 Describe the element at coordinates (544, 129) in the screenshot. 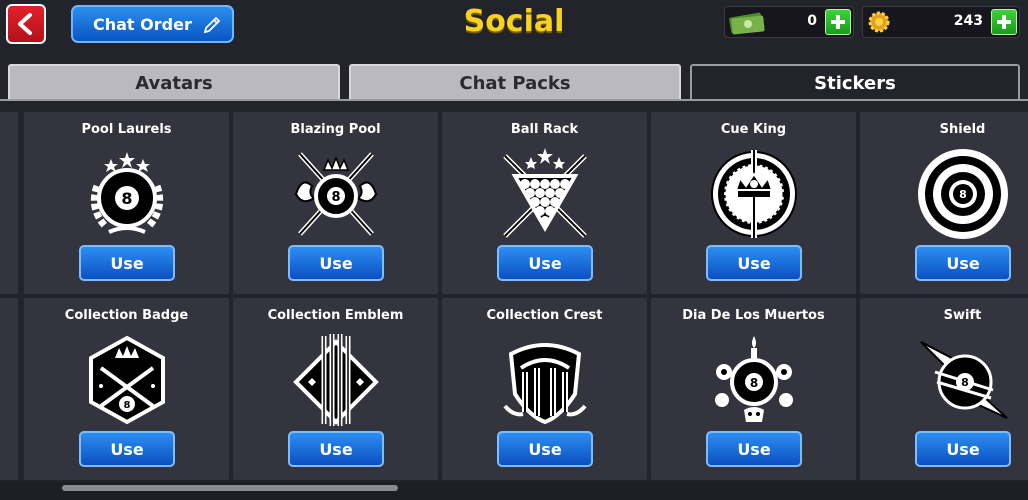

I see `sticker-name: Ball Rack` at that location.